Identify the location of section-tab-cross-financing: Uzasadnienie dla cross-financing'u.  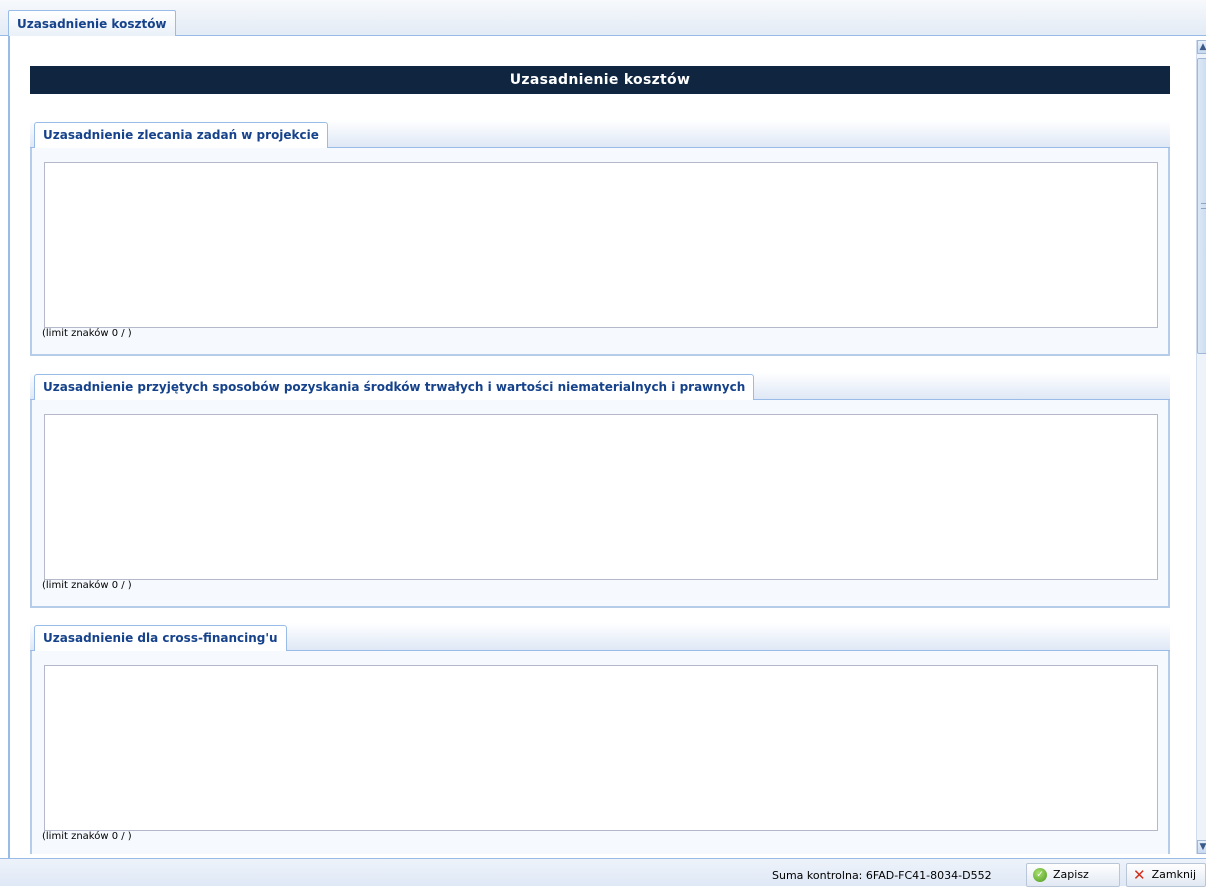
(160, 638).